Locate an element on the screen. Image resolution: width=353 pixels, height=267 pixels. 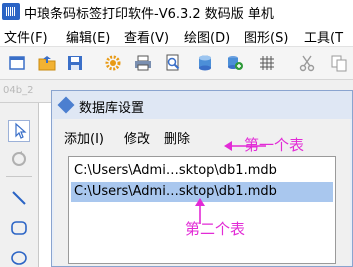
print-icon is located at coordinates (143, 63).